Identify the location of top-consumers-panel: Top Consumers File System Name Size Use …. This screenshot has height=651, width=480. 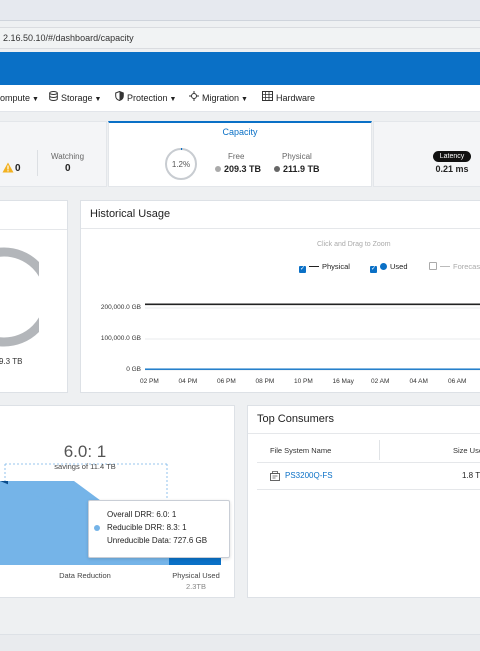
(363, 501).